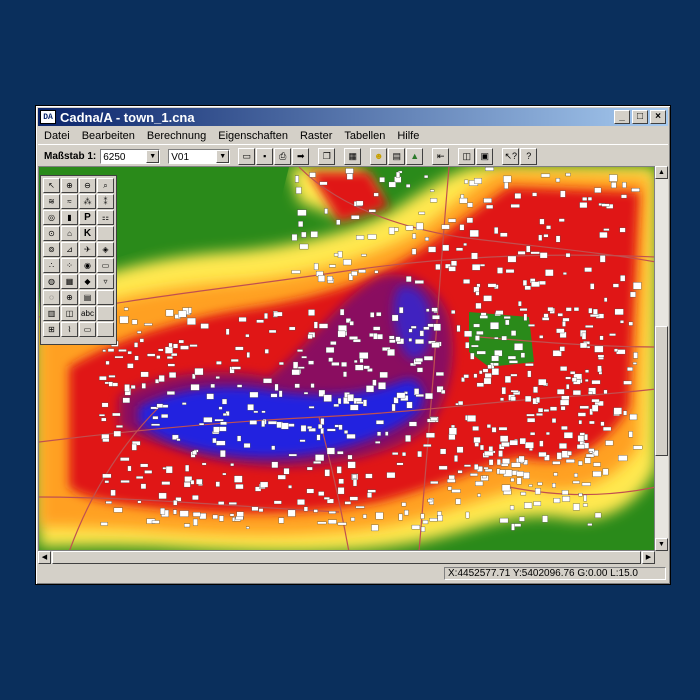  Describe the element at coordinates (247, 156) in the screenshot. I see `open-icon: ▭` at that location.